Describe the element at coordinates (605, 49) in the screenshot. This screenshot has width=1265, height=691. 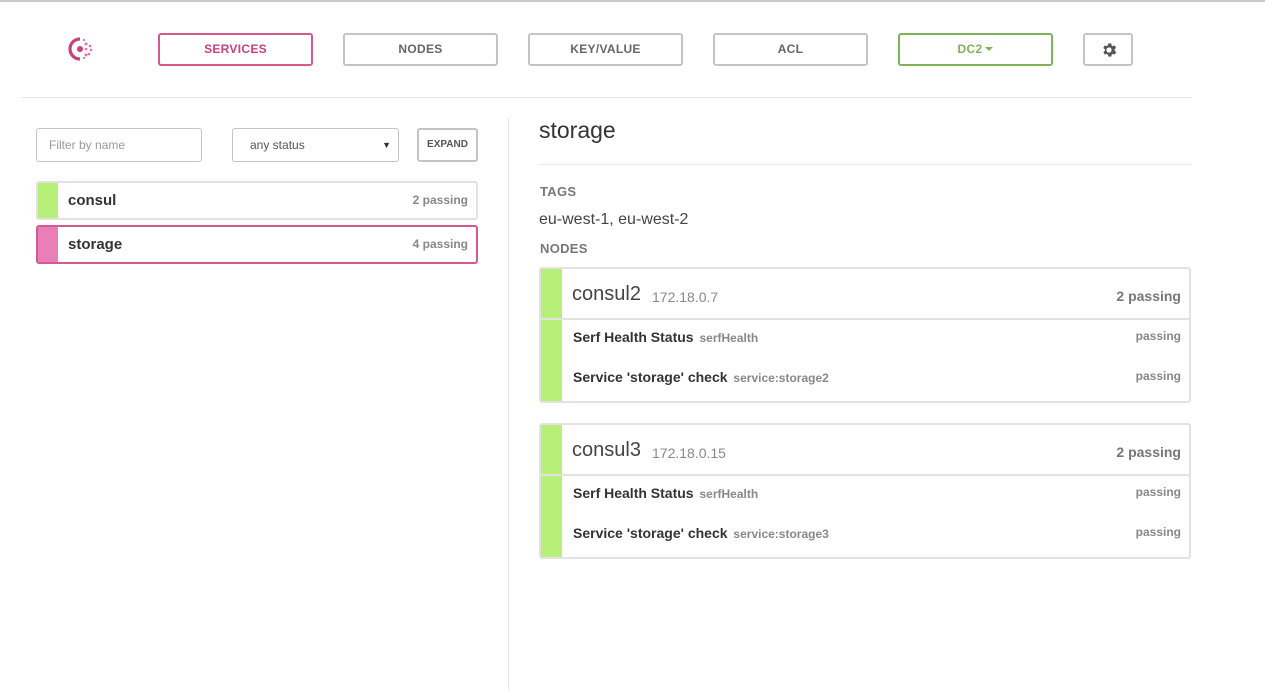
I see `nav-key-value-button: KEY/VALUE` at that location.